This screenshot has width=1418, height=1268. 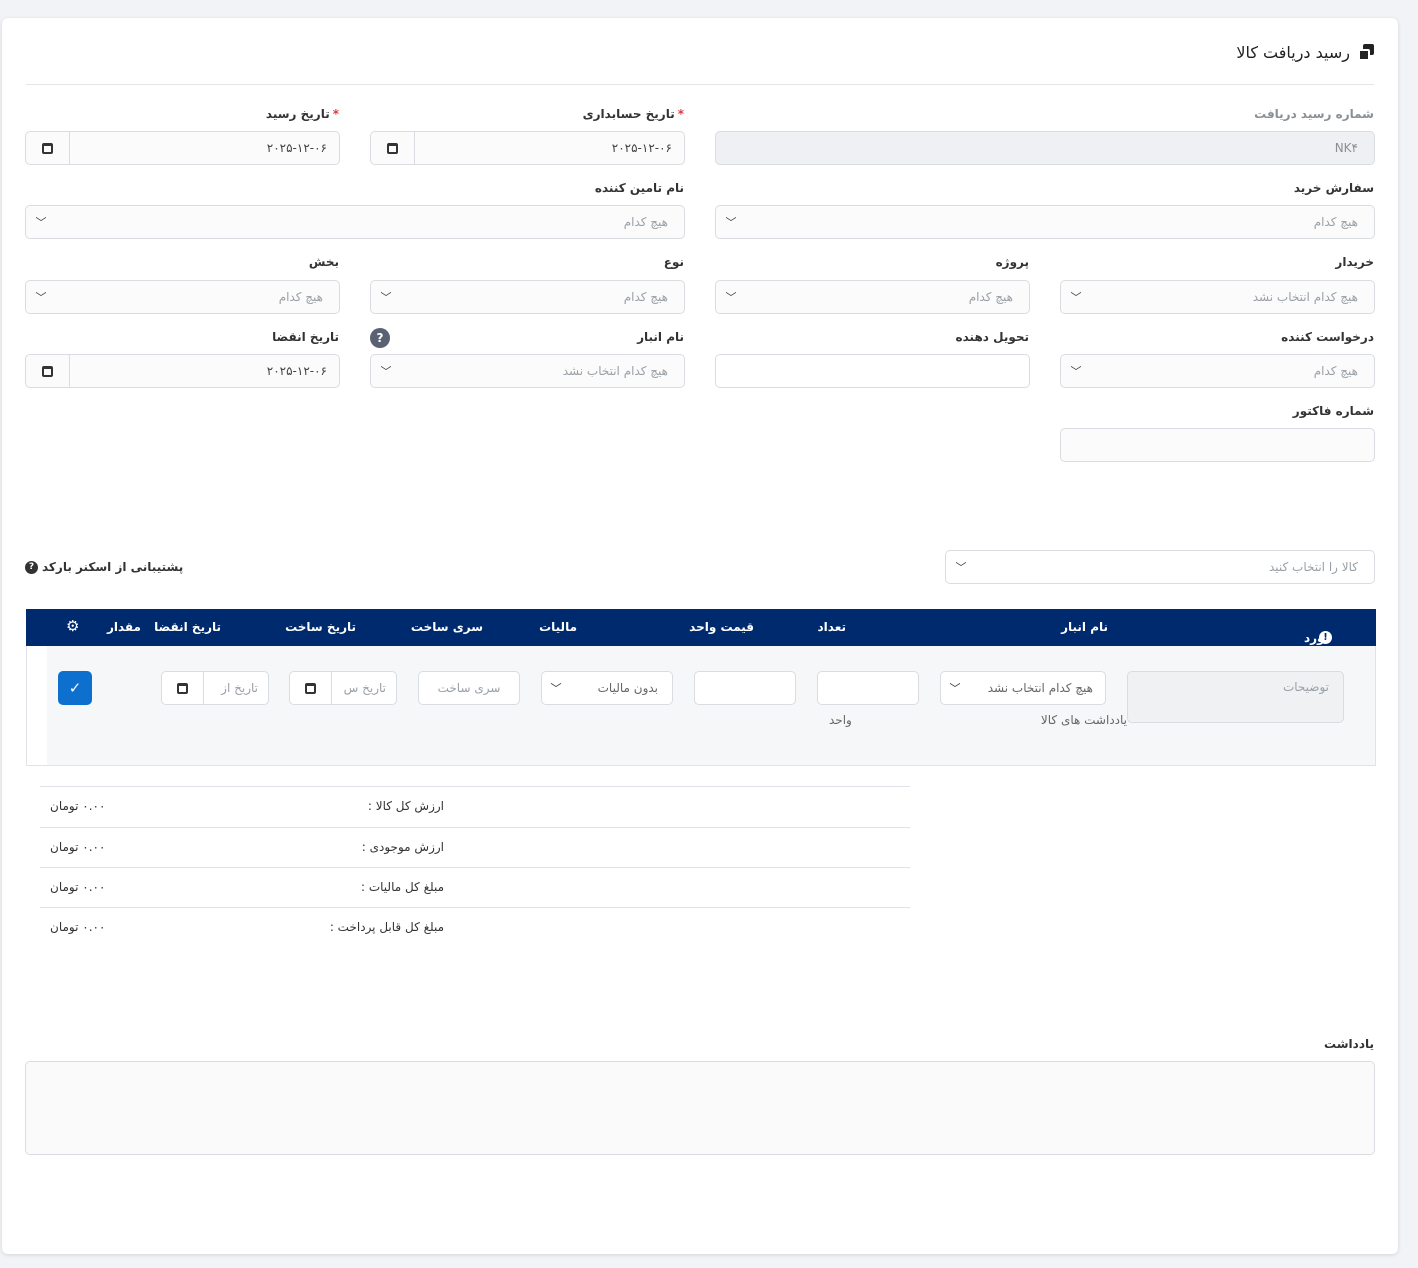 I want to click on check-icon: ✓, so click(x=75, y=688).